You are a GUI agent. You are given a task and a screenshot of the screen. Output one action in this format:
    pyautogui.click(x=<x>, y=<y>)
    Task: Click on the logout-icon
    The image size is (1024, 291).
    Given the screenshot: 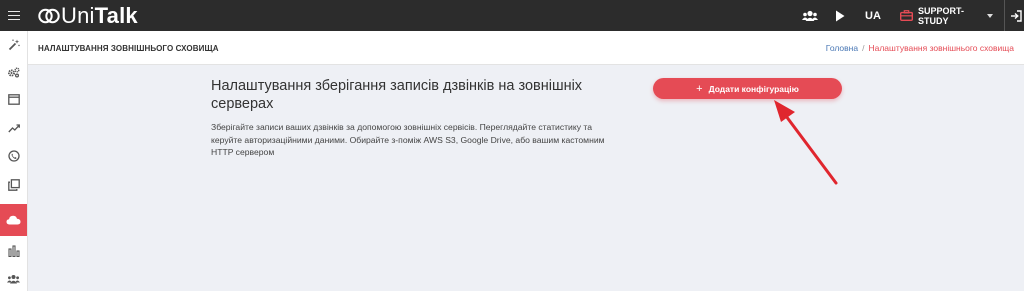 What is the action you would take?
    pyautogui.click(x=1016, y=15)
    